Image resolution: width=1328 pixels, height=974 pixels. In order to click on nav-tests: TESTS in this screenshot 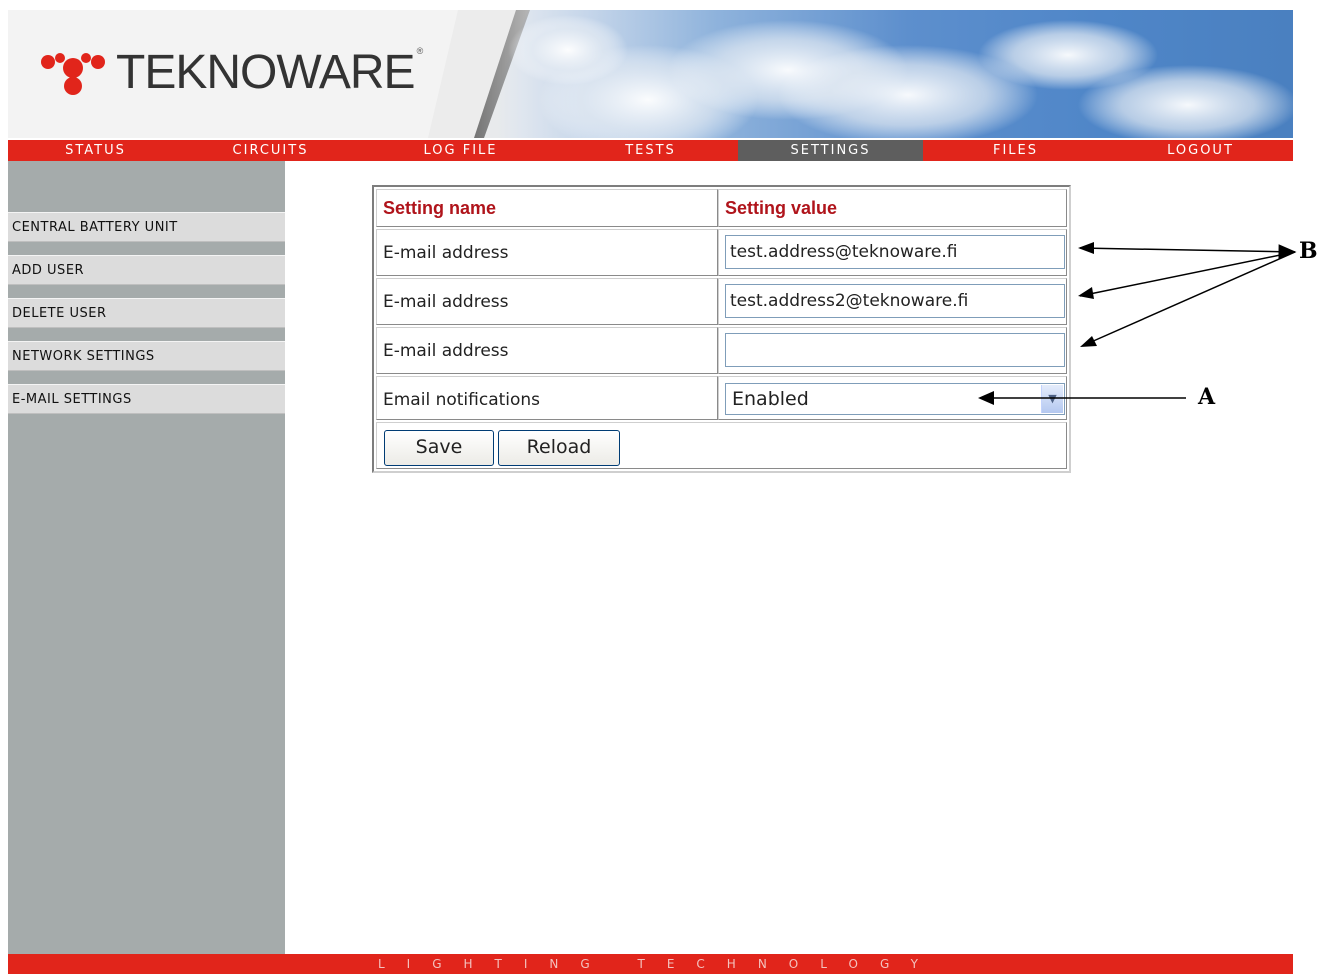, I will do `click(650, 150)`.